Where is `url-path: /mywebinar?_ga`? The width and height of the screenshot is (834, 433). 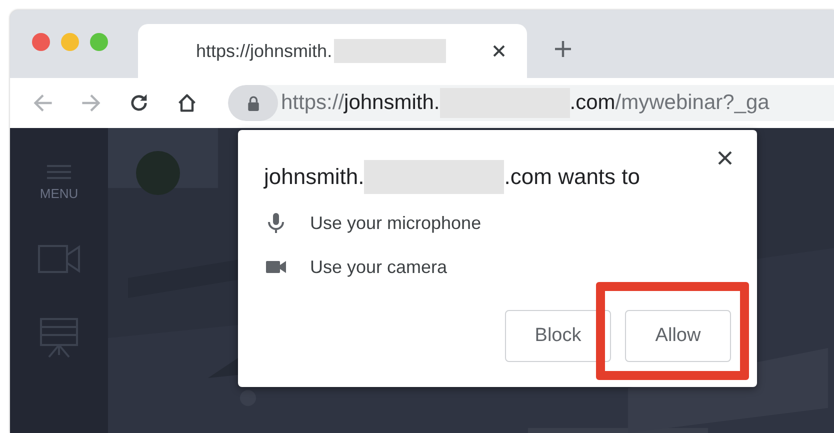 url-path: /mywebinar?_ga is located at coordinates (692, 103).